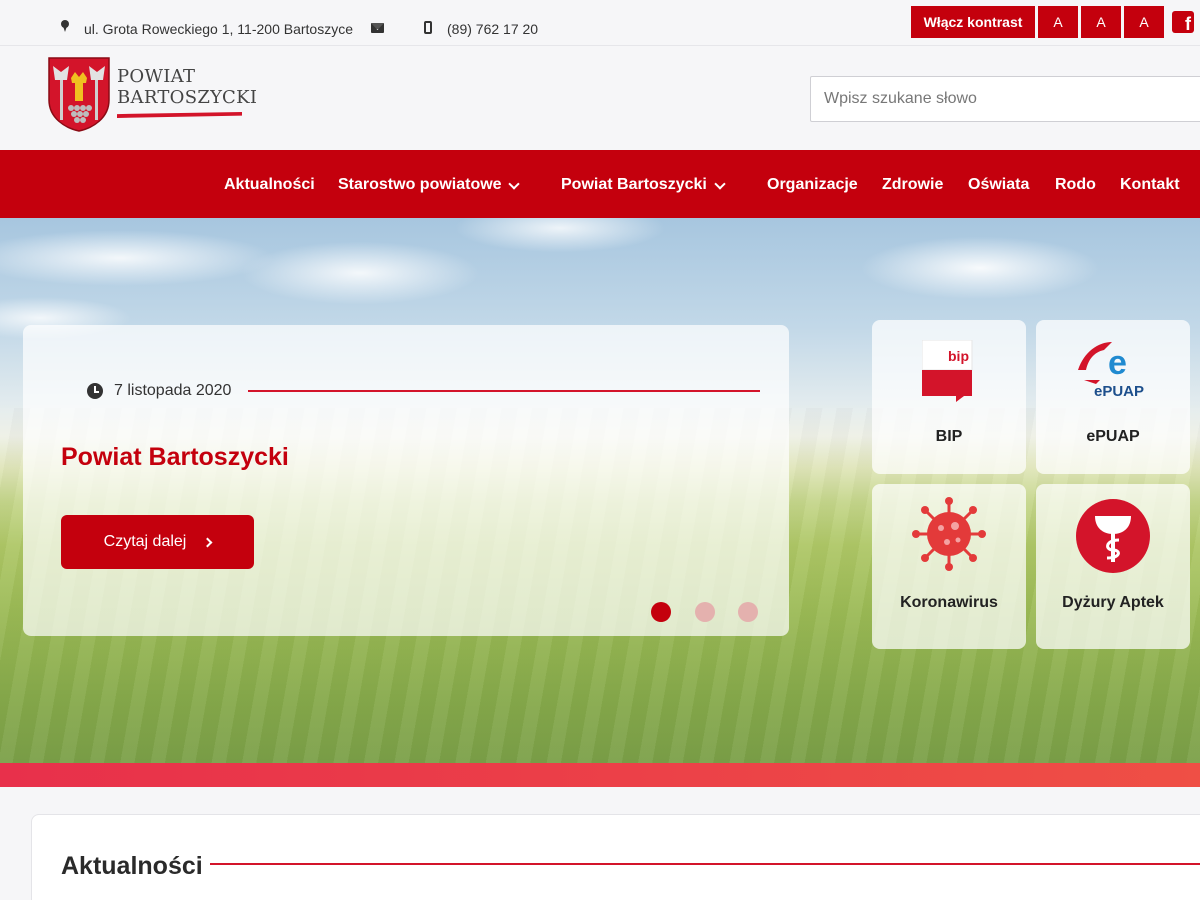 This screenshot has height=900, width=1200. Describe the element at coordinates (949, 602) in the screenshot. I see `tile-koronawirus-label: Koronawirus` at that location.